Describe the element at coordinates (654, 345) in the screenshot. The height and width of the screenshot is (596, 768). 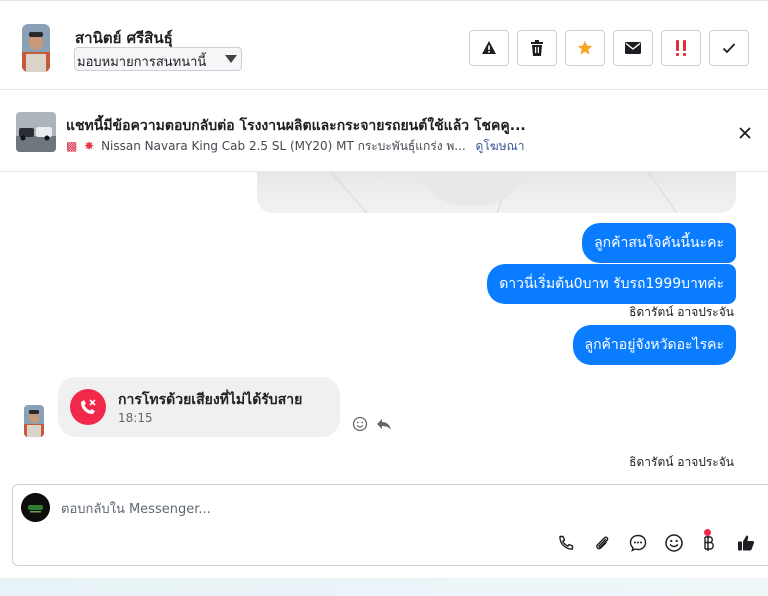
I see `outgoing-message: ลูกค้าอยู่จังหวัดอะไรคะ` at that location.